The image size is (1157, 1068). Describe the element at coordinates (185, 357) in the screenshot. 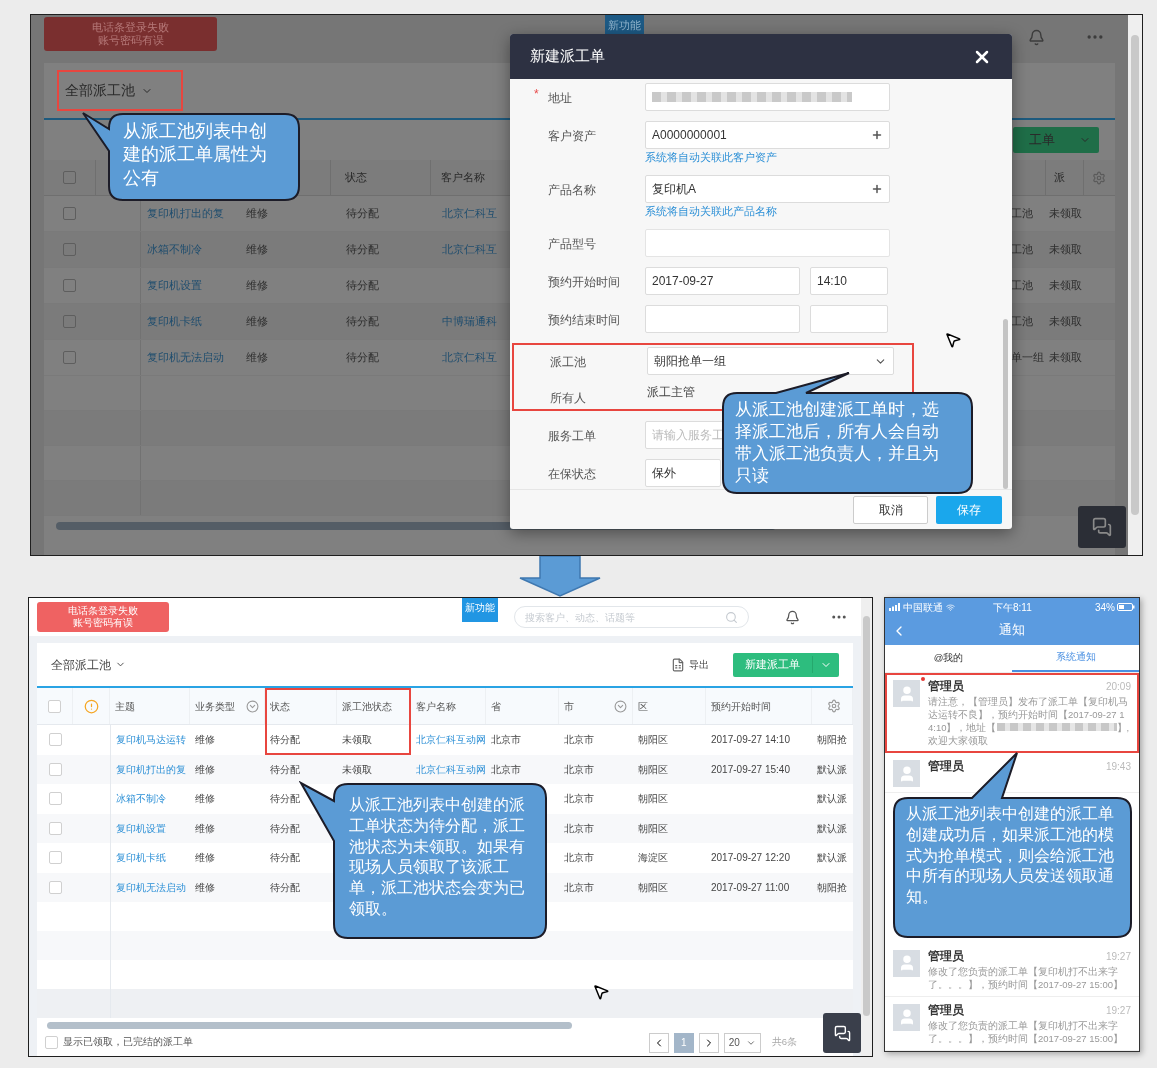

I see `subject-link: 复印机无法启动` at that location.